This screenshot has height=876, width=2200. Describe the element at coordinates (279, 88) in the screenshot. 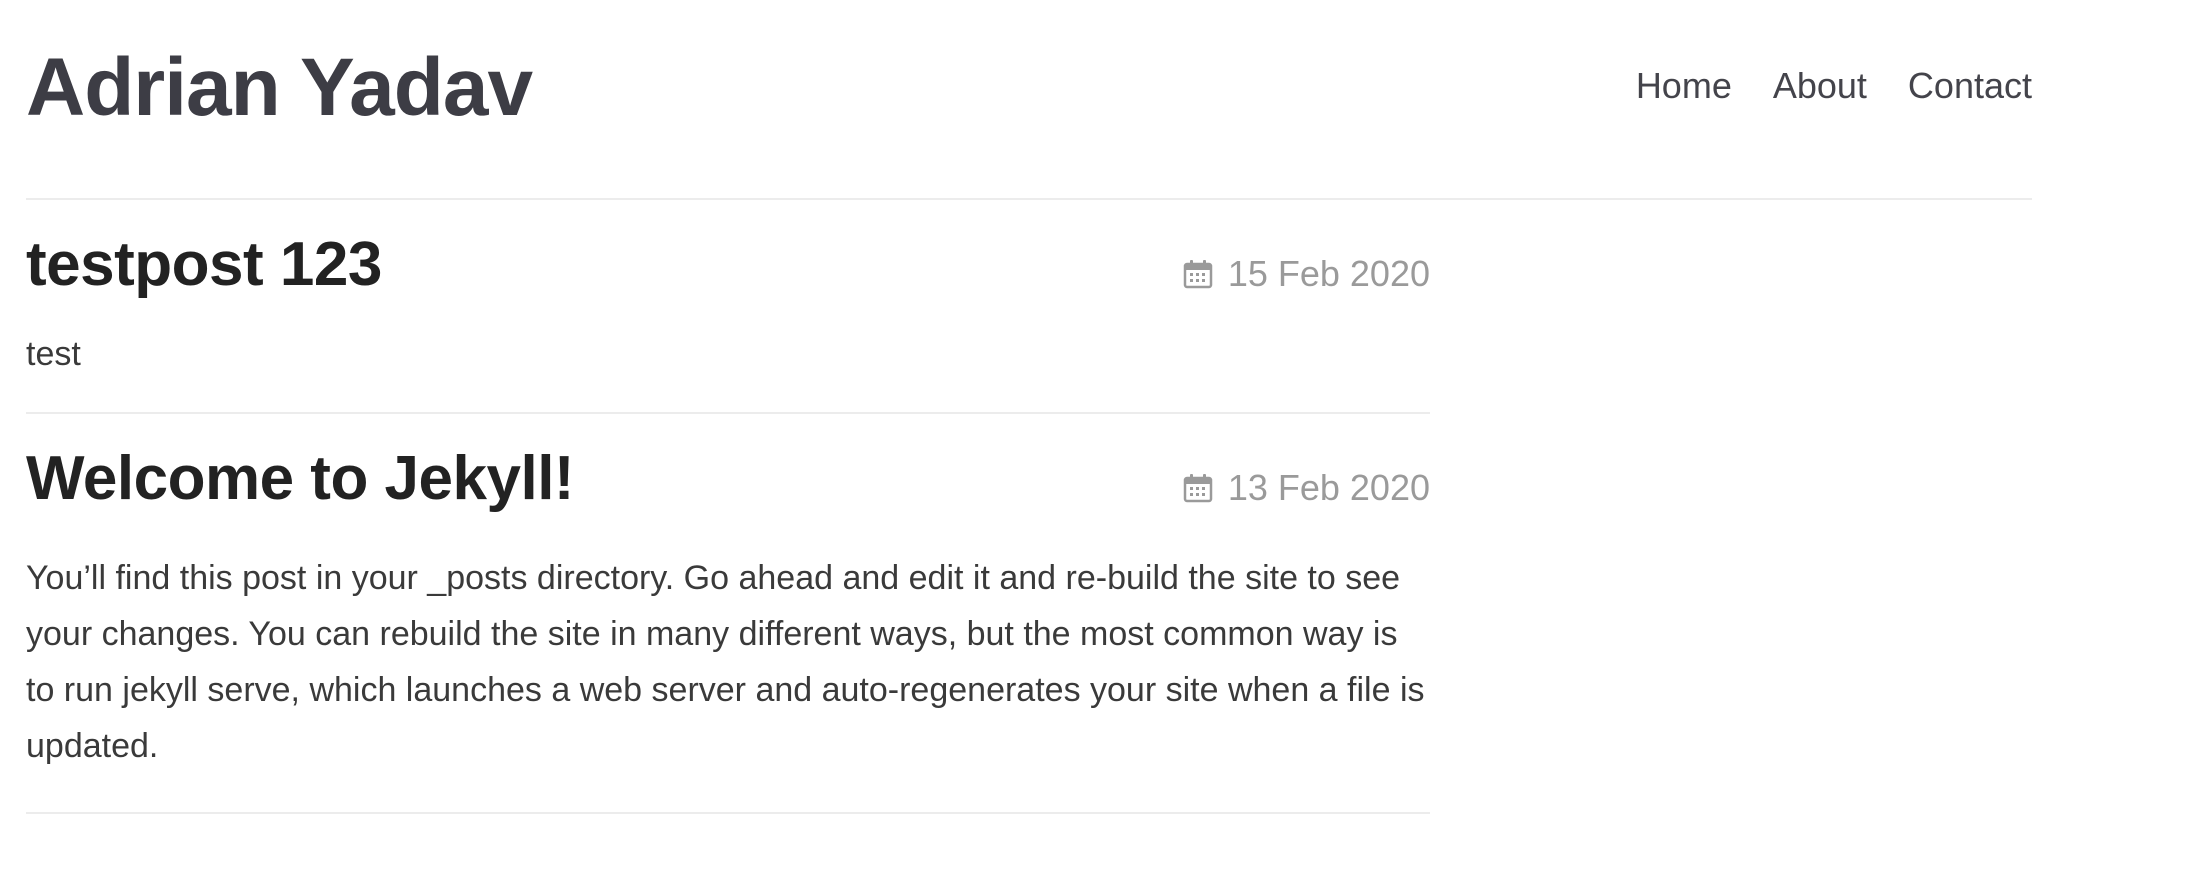

I see `site-title: Adrian Yadav` at that location.